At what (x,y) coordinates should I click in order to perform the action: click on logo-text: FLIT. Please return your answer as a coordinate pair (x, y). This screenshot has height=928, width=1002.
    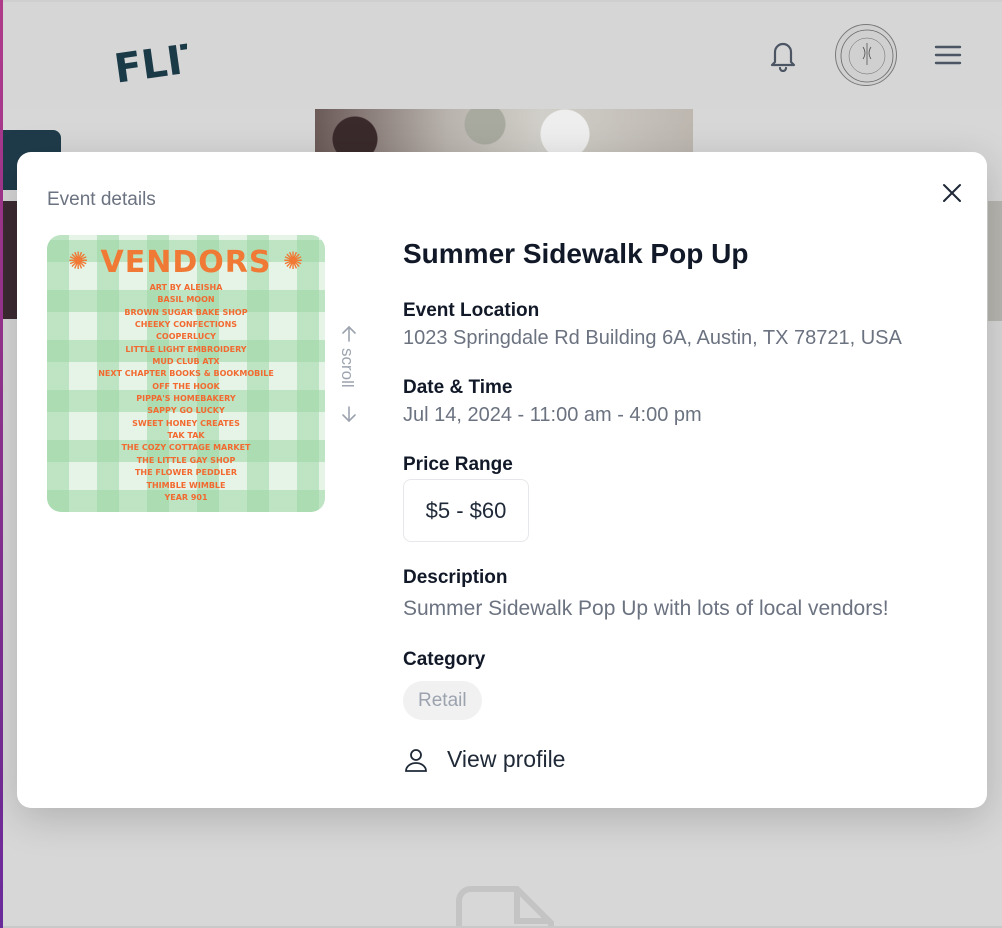
    Looking at the image, I should click on (149, 61).